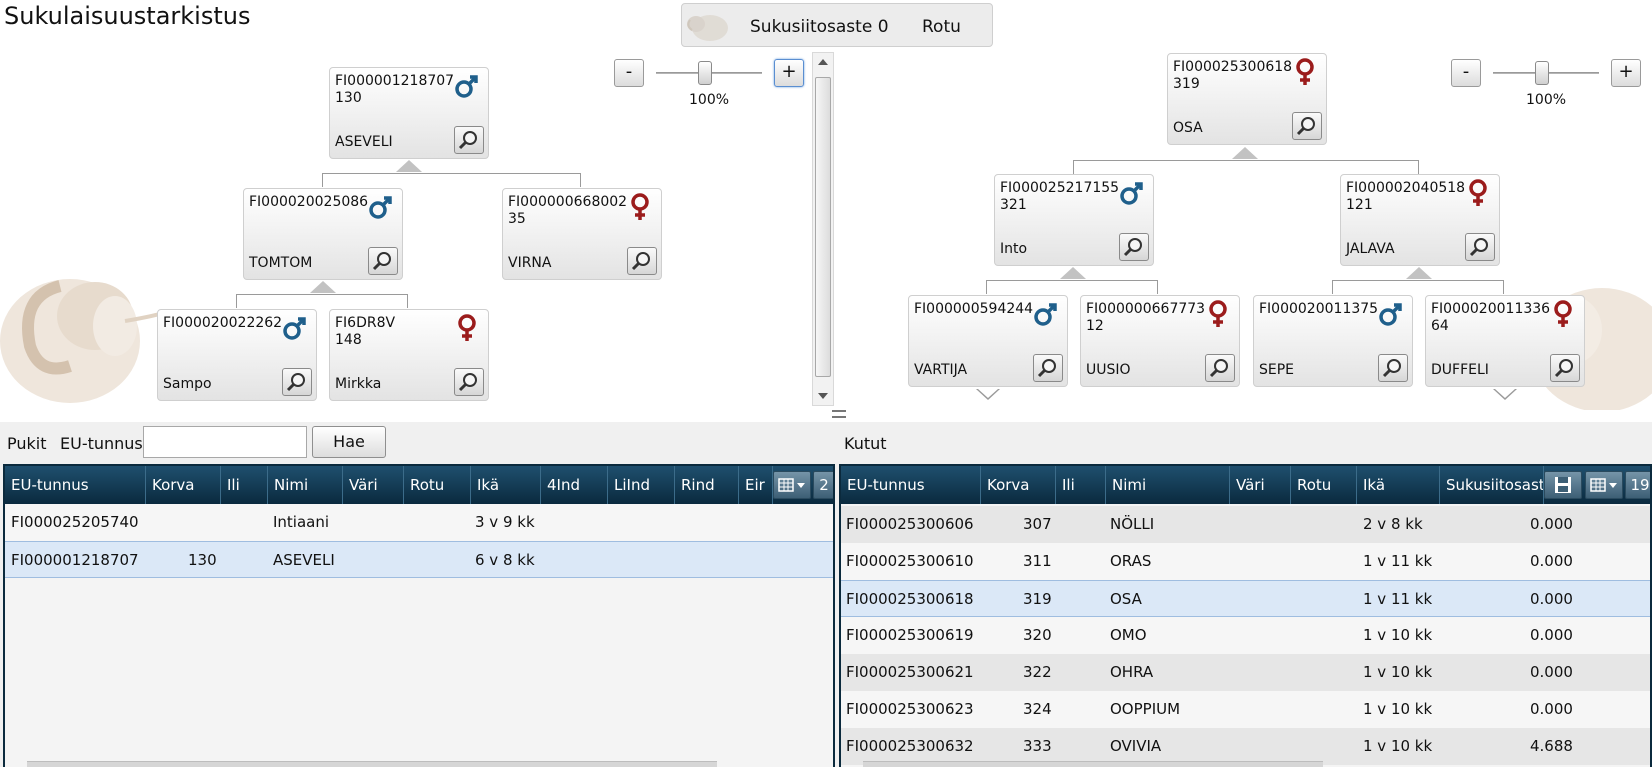  What do you see at coordinates (1563, 485) in the screenshot?
I see `save-button` at bounding box center [1563, 485].